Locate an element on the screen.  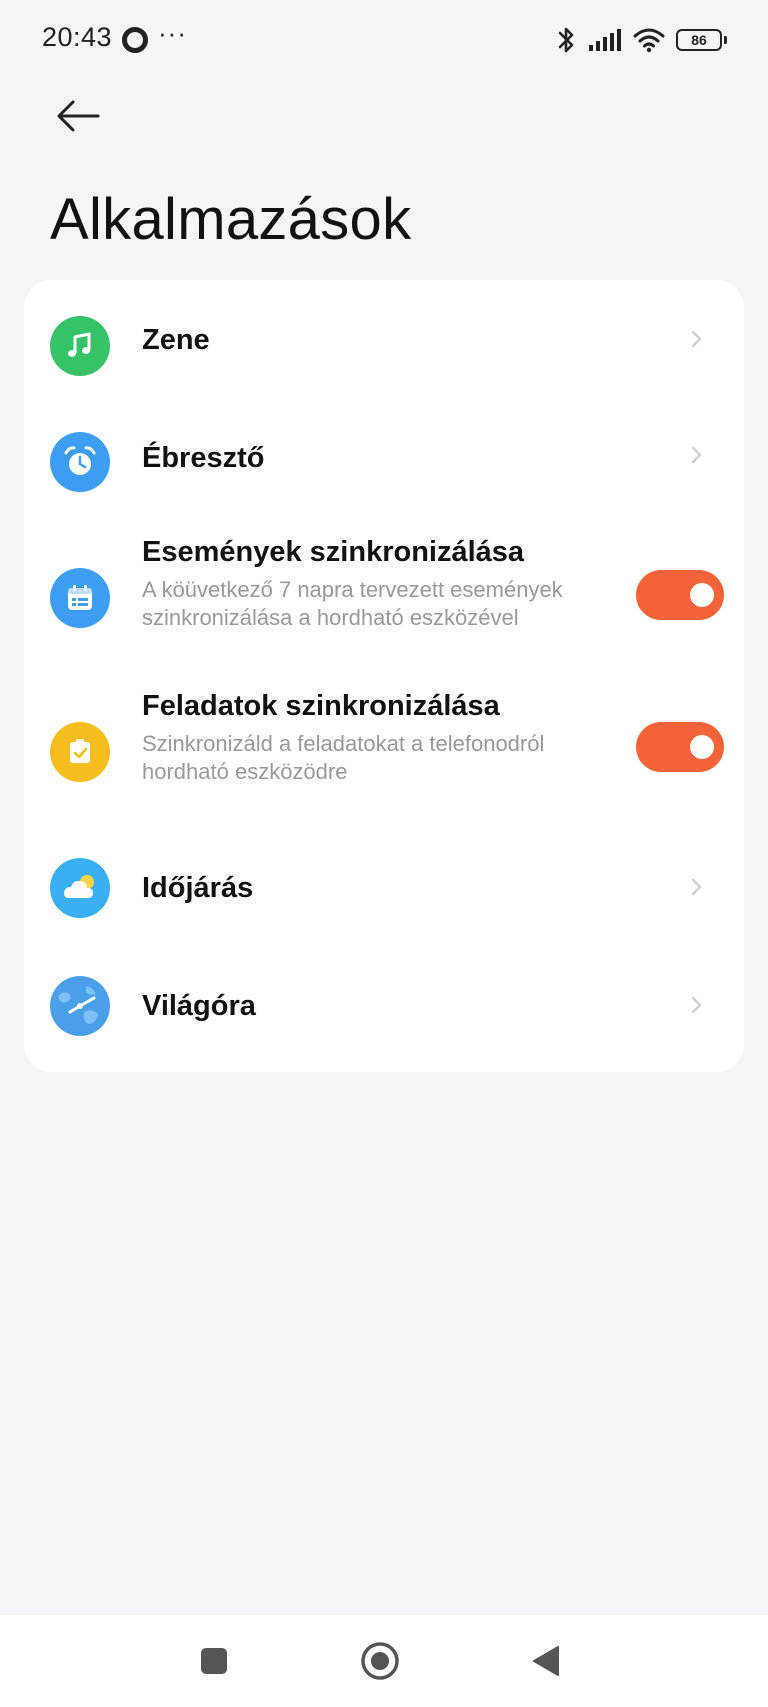
more-notifications-indicator: ··· is located at coordinates (172, 33).